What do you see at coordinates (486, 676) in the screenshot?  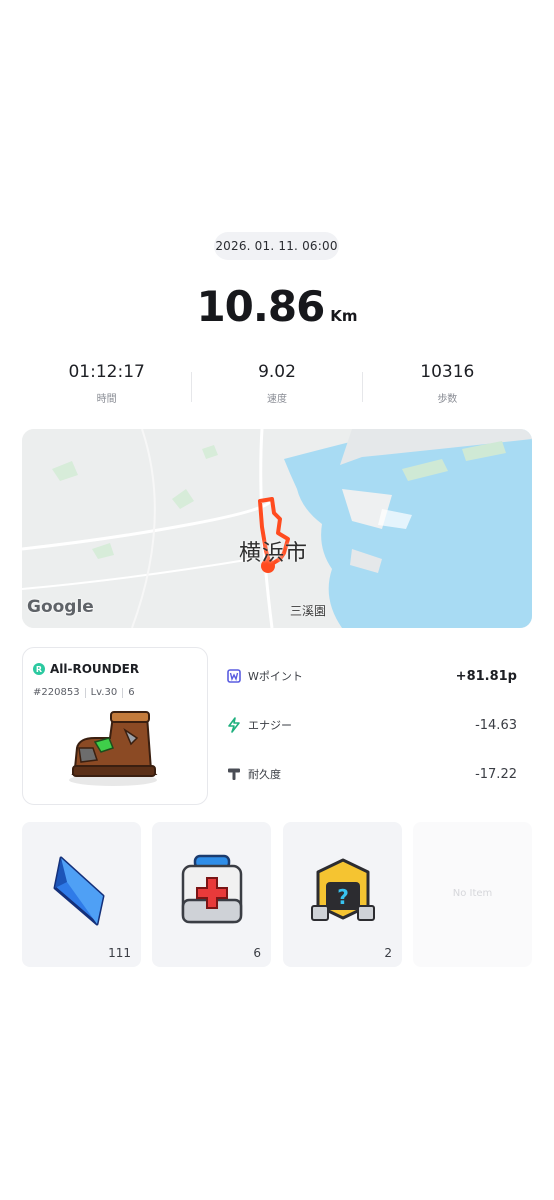 I see `w-point-value: +81.81p` at bounding box center [486, 676].